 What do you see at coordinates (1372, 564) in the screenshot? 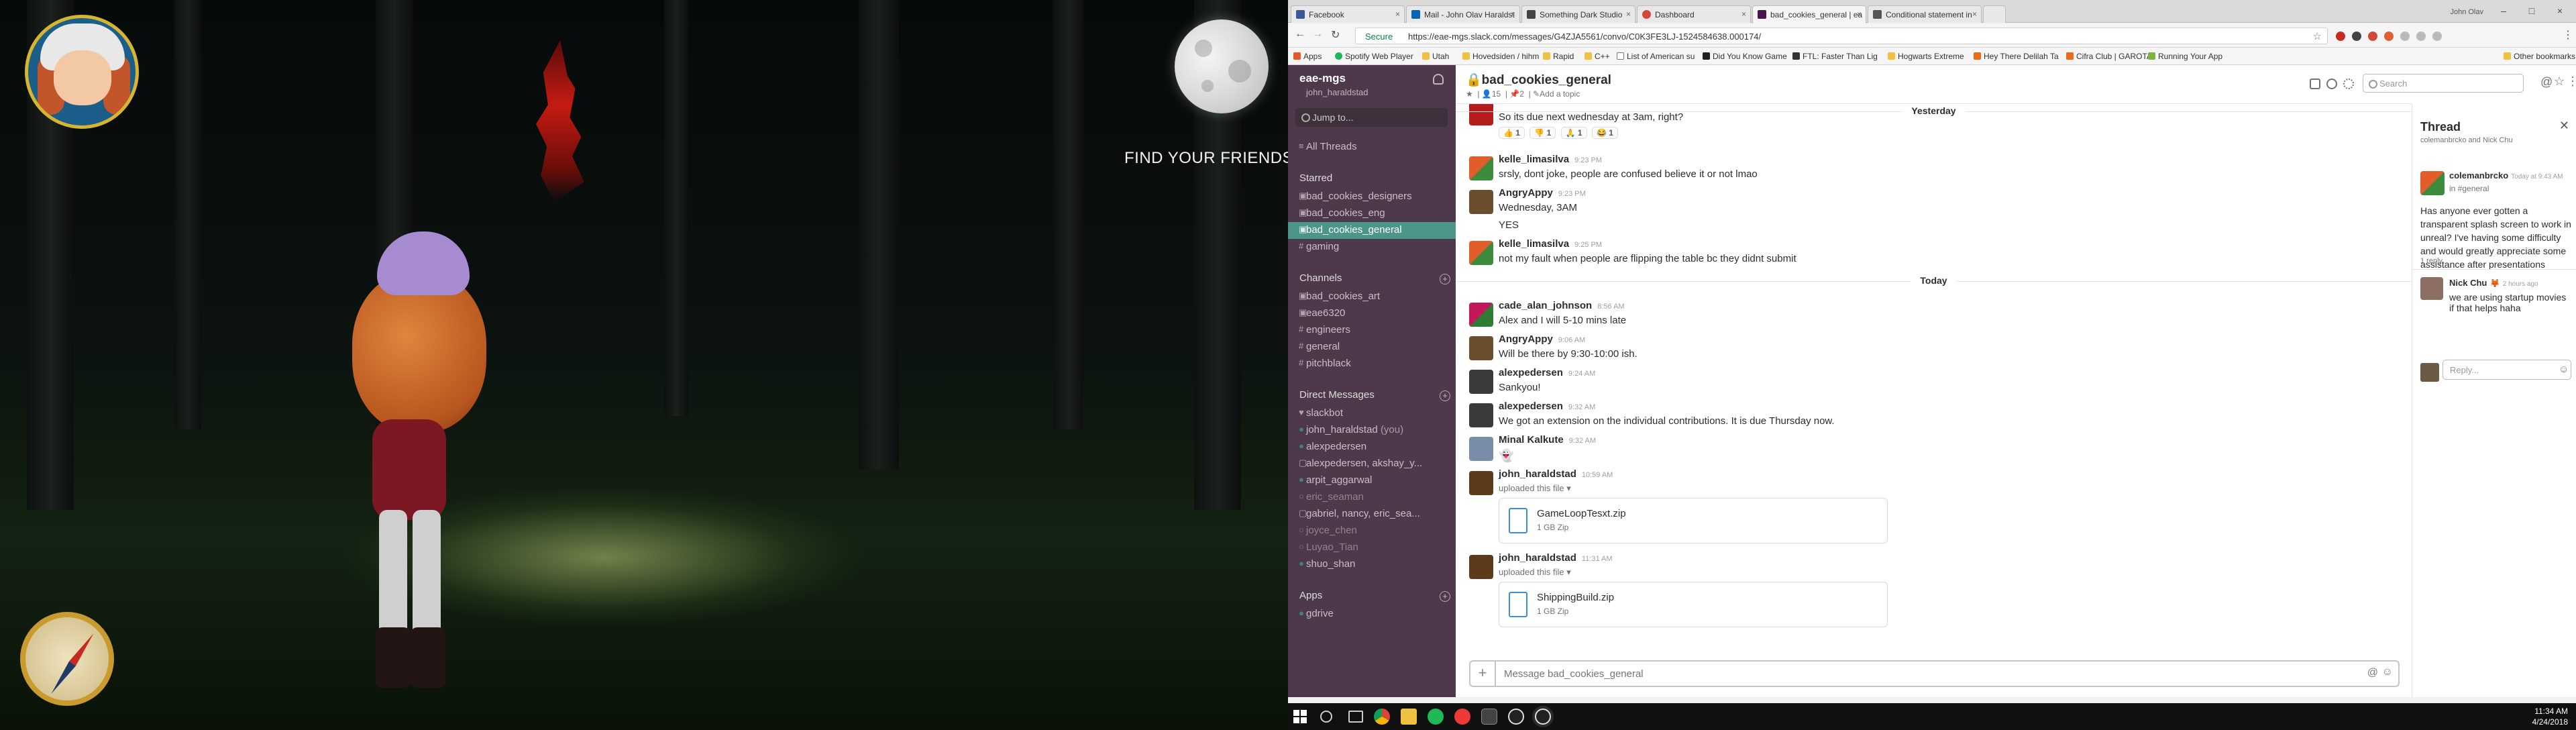
I see `dm-shuo-shan: ● shuo_shan` at bounding box center [1372, 564].